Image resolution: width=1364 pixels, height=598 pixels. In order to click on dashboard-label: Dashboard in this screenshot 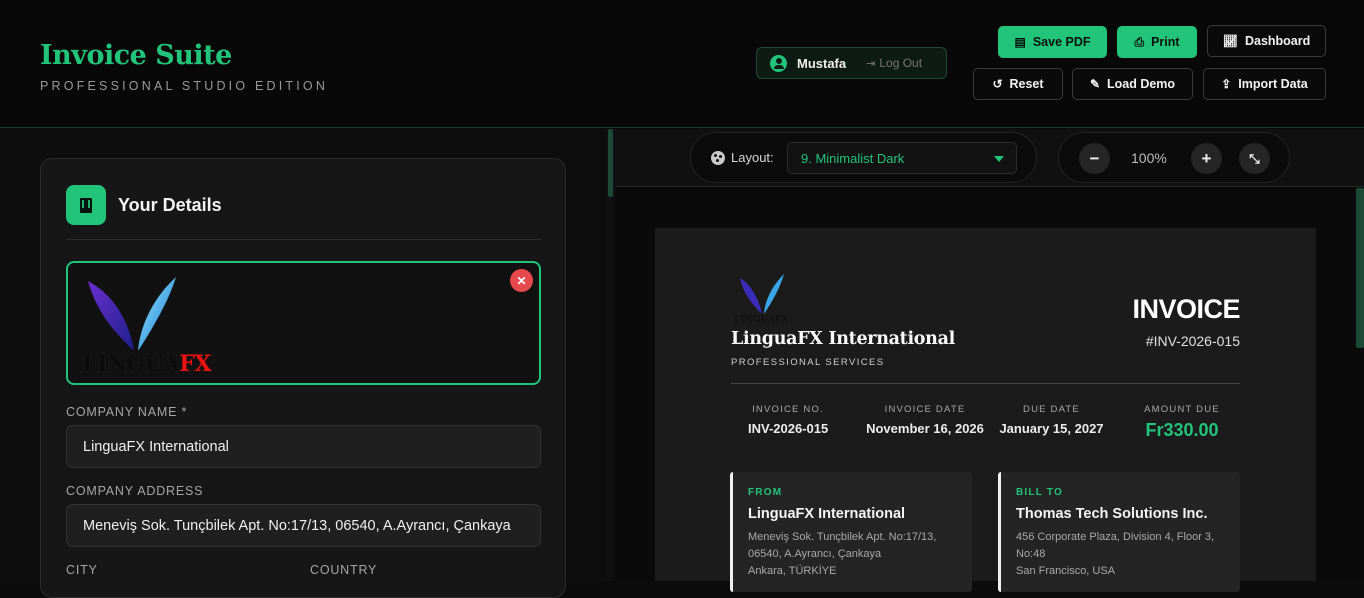, I will do `click(1277, 41)`.